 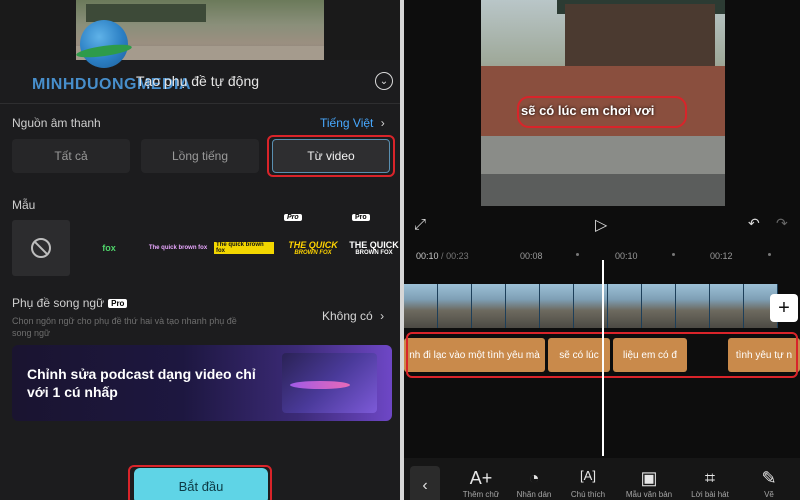 I want to click on none-icon, so click(x=41, y=248).